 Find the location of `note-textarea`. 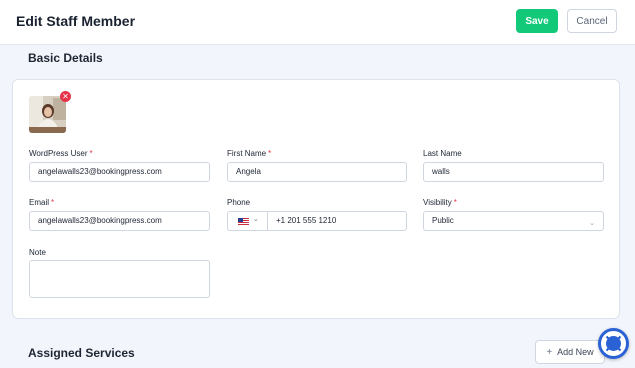

note-textarea is located at coordinates (119, 279).